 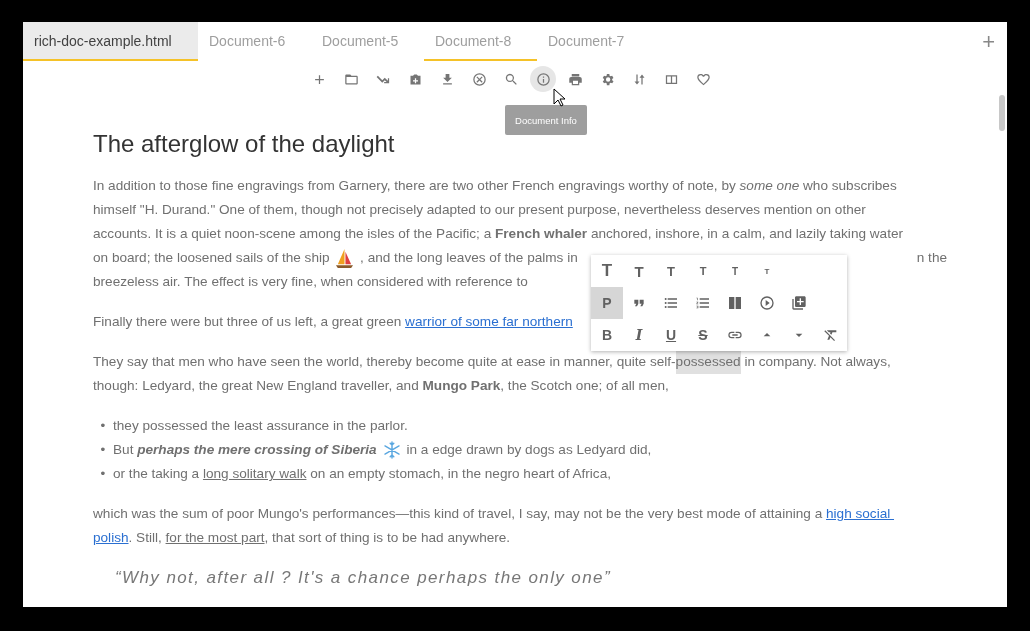 What do you see at coordinates (495, 186) in the screenshot?
I see `text-line: In addition to those fine engravings from Garnery, there are two other French engravings worthy of note, by some one who subscribes` at bounding box center [495, 186].